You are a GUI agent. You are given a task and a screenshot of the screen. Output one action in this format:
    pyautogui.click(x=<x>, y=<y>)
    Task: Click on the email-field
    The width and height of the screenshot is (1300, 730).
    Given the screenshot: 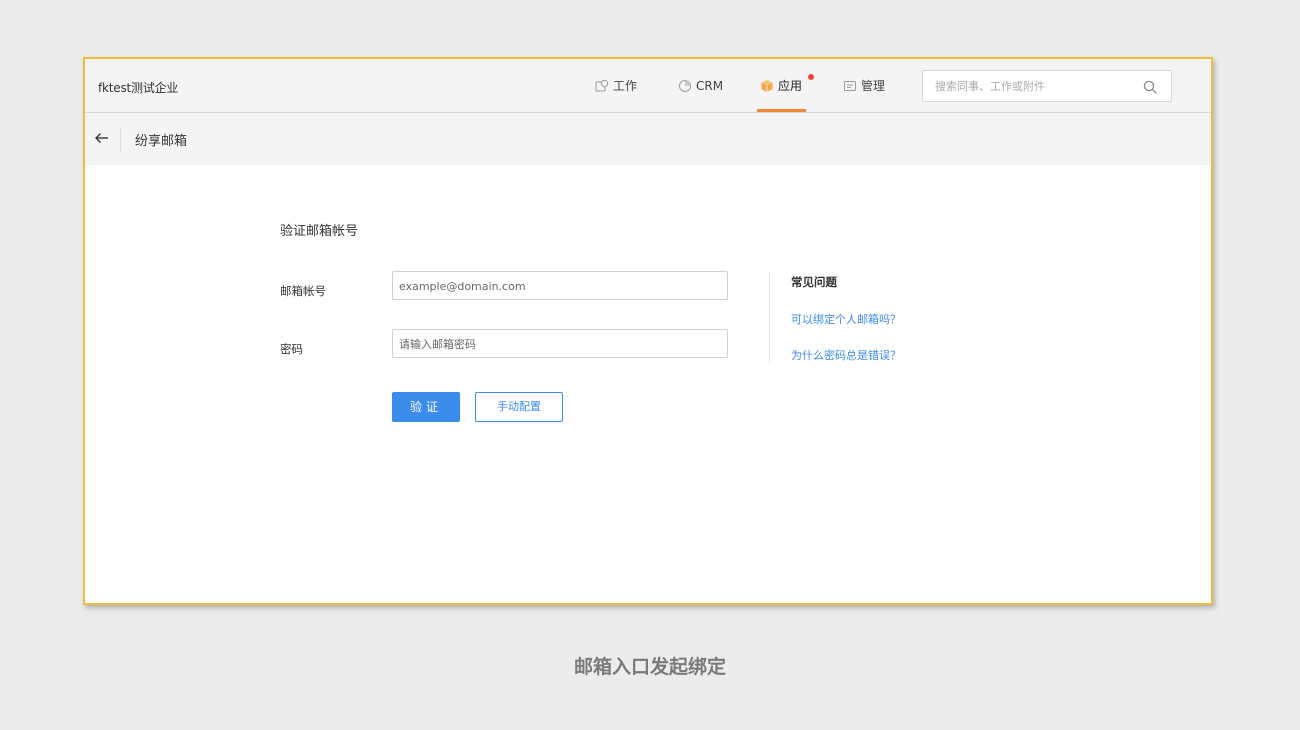 What is the action you would take?
    pyautogui.click(x=559, y=286)
    